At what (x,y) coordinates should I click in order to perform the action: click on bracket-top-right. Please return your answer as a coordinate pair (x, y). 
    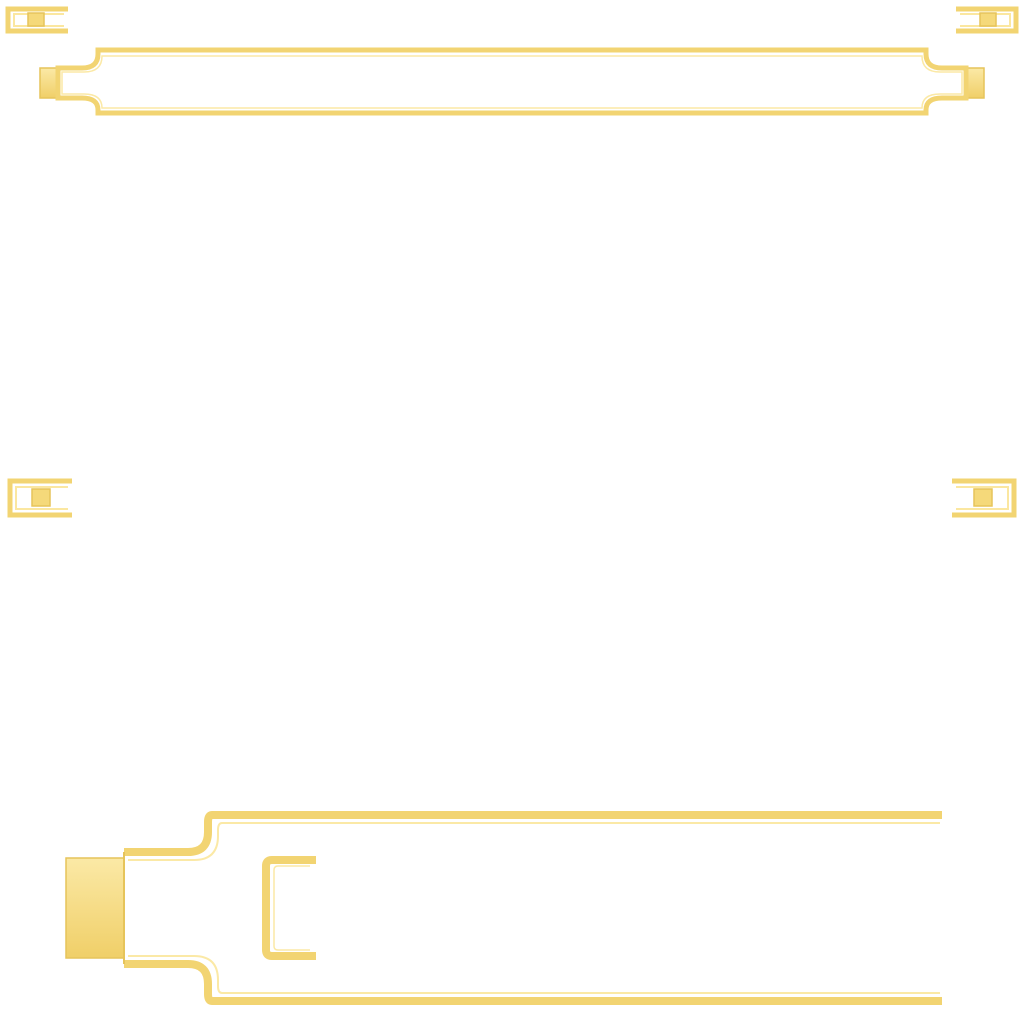
    Looking at the image, I should click on (987, 20).